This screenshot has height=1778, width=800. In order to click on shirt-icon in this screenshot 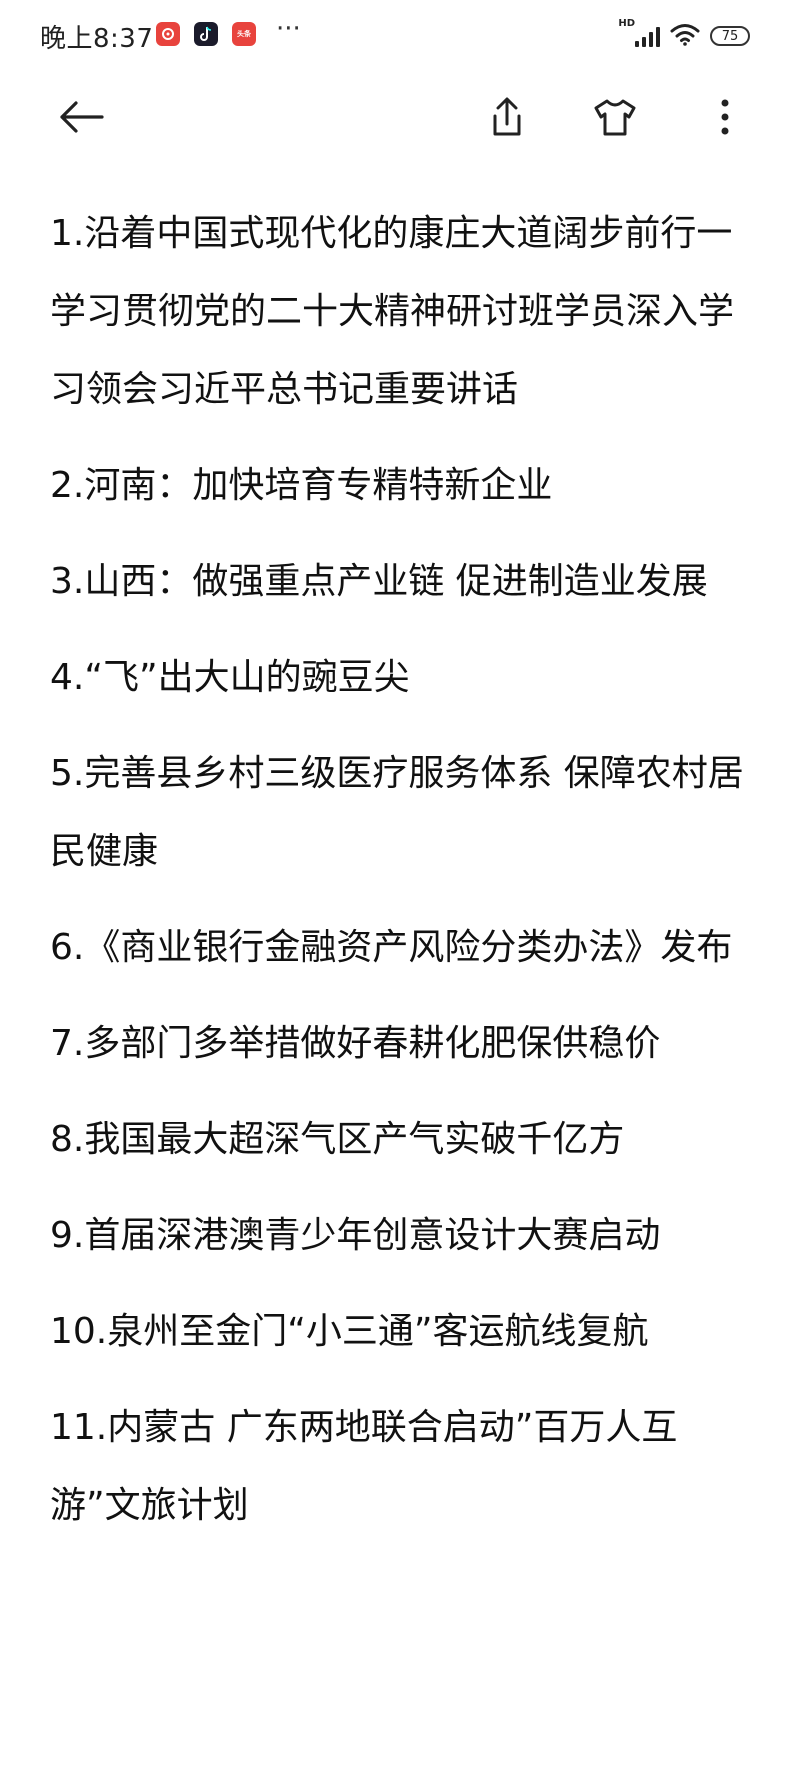, I will do `click(615, 117)`.